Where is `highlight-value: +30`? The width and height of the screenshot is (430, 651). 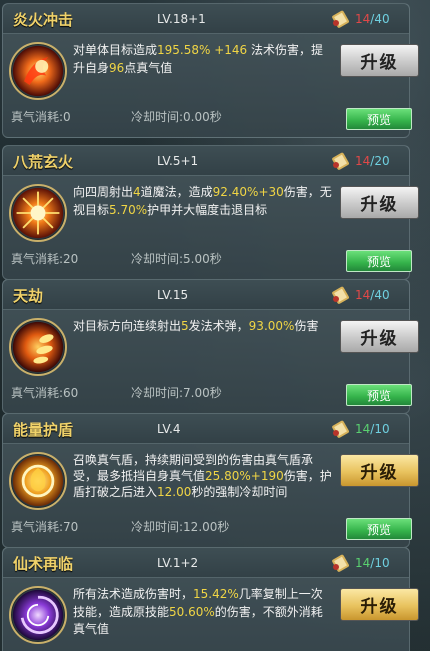
highlight-value: +30 is located at coordinates (271, 192).